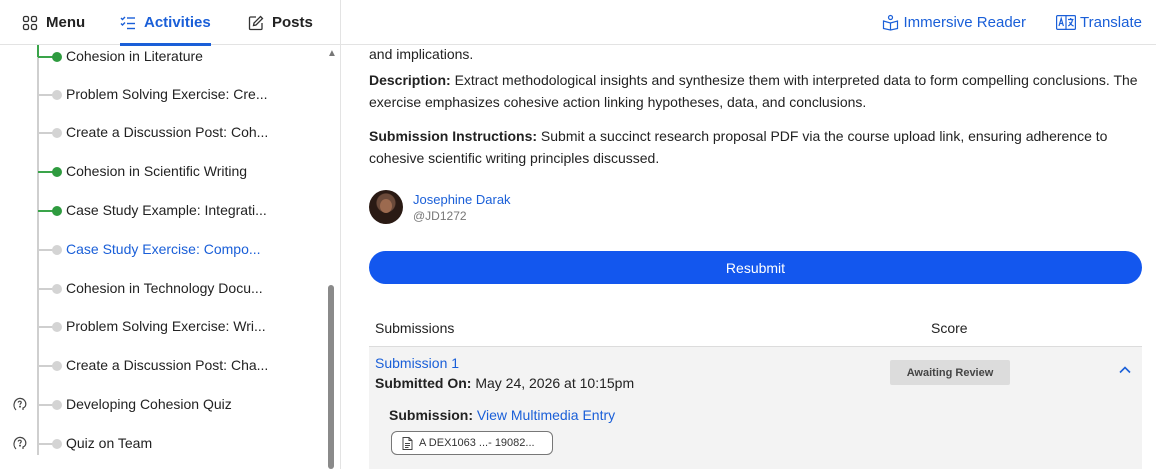 This screenshot has width=1156, height=469. I want to click on sidebar-item-label: Cohesion in Literature, so click(134, 56).